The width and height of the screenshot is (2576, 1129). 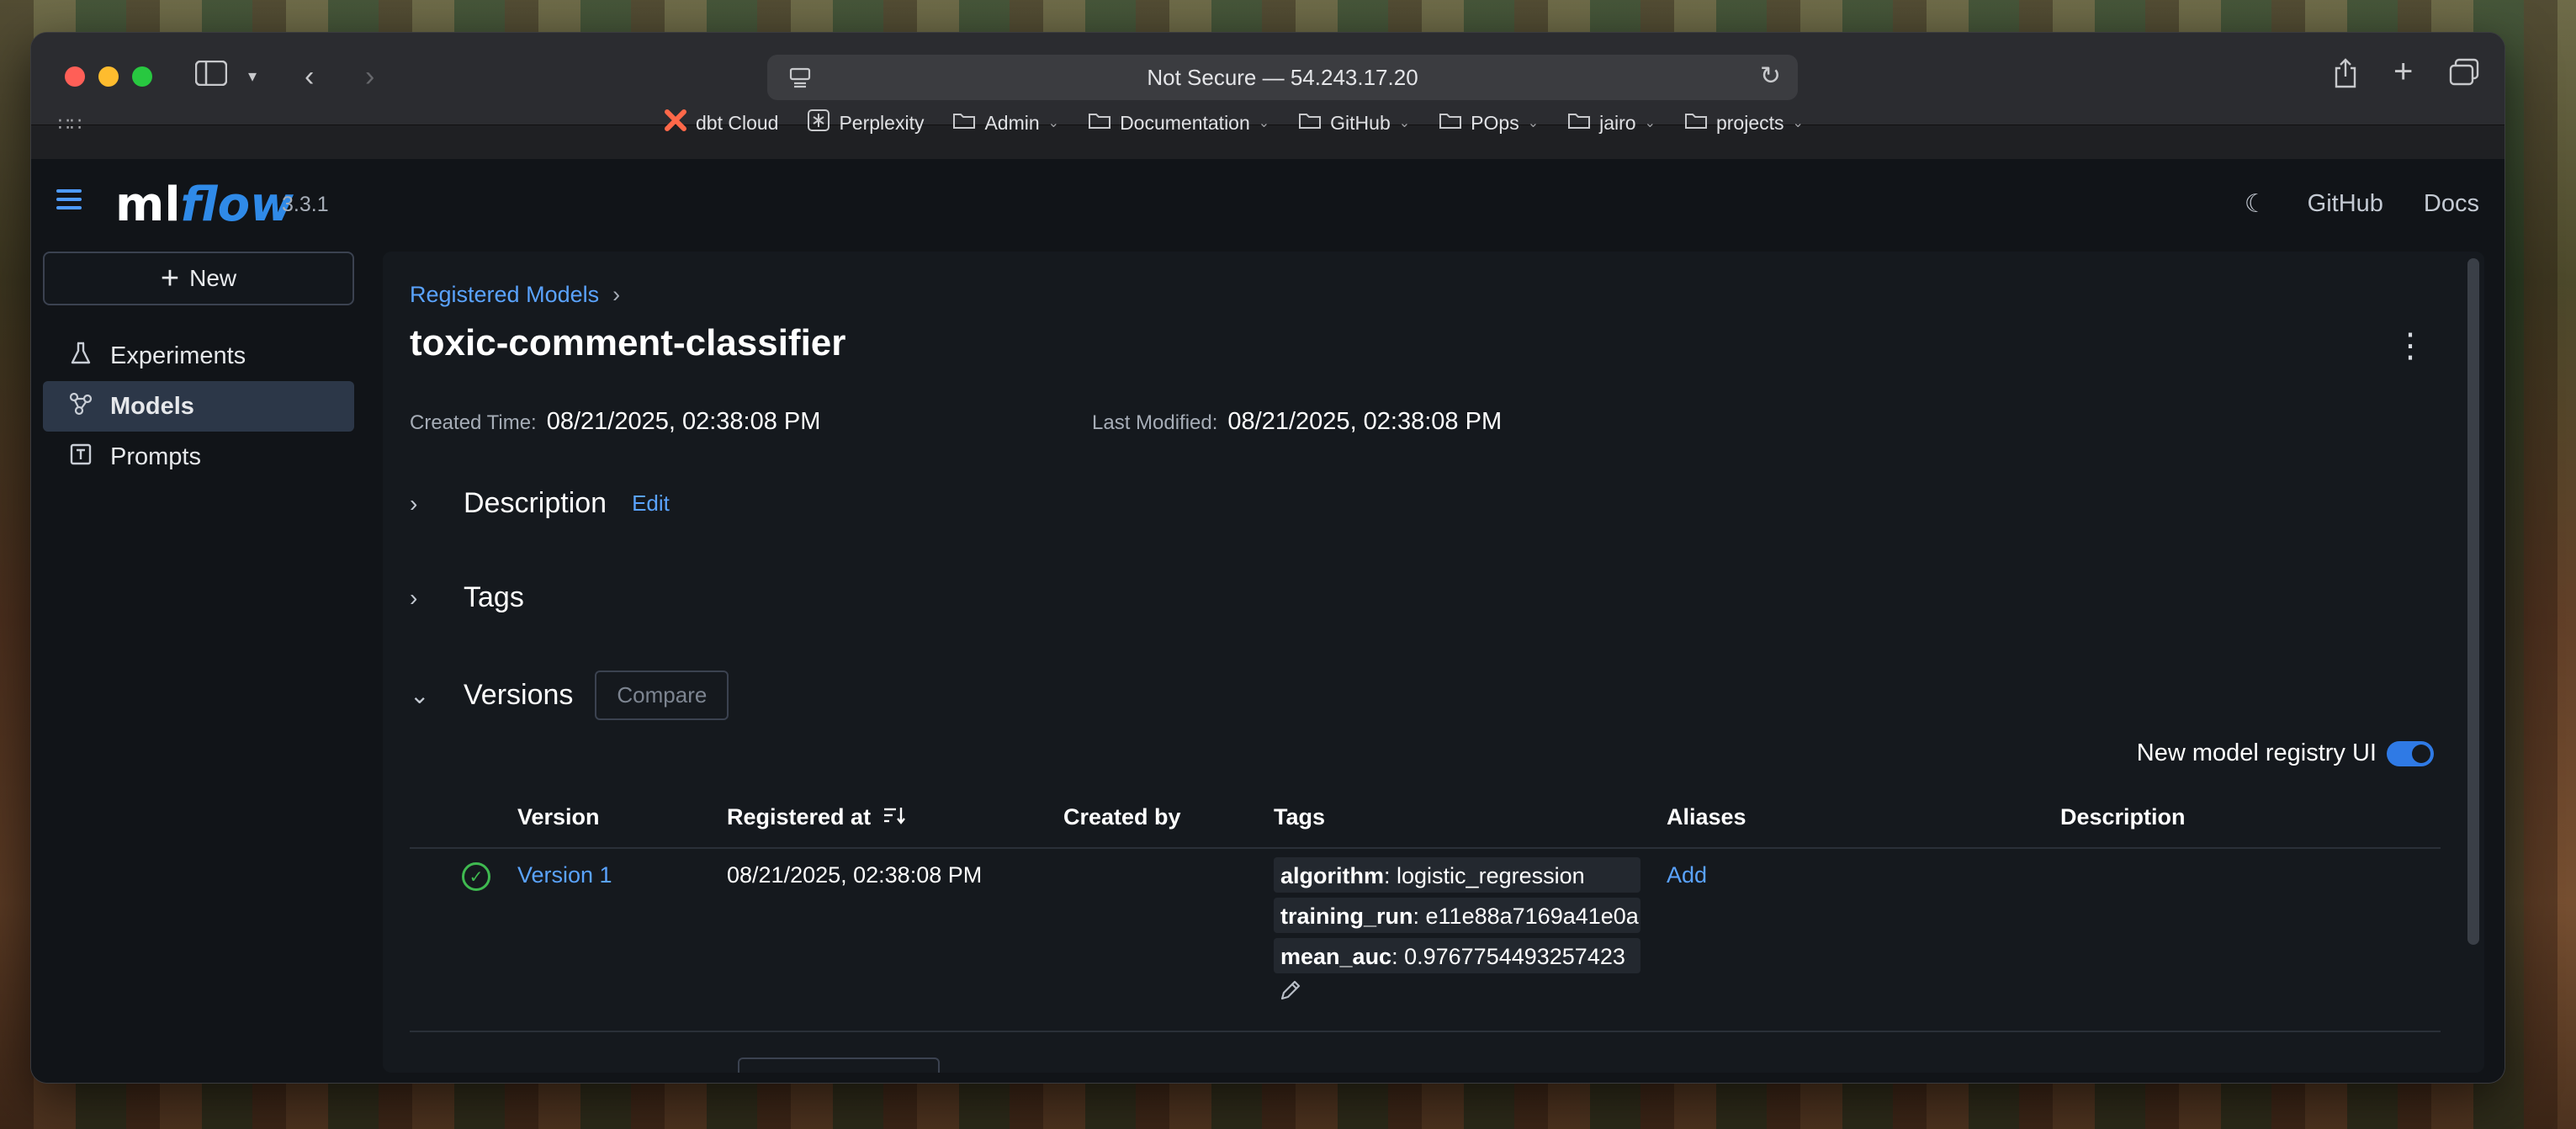 I want to click on sidebar-item-experiments: Experiments, so click(x=199, y=356).